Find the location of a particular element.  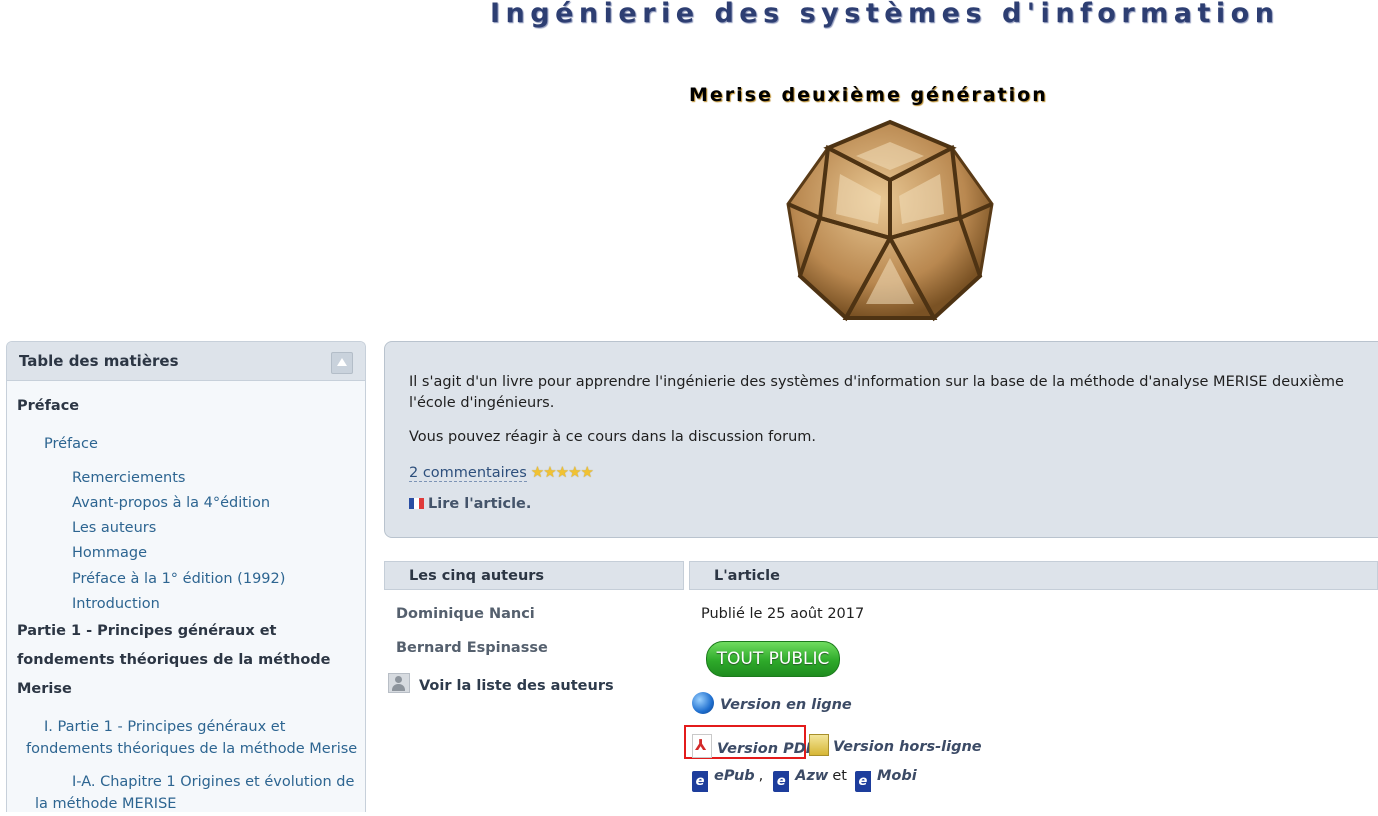

toc-item-les-auteurs: Les auteurs is located at coordinates (114, 528).